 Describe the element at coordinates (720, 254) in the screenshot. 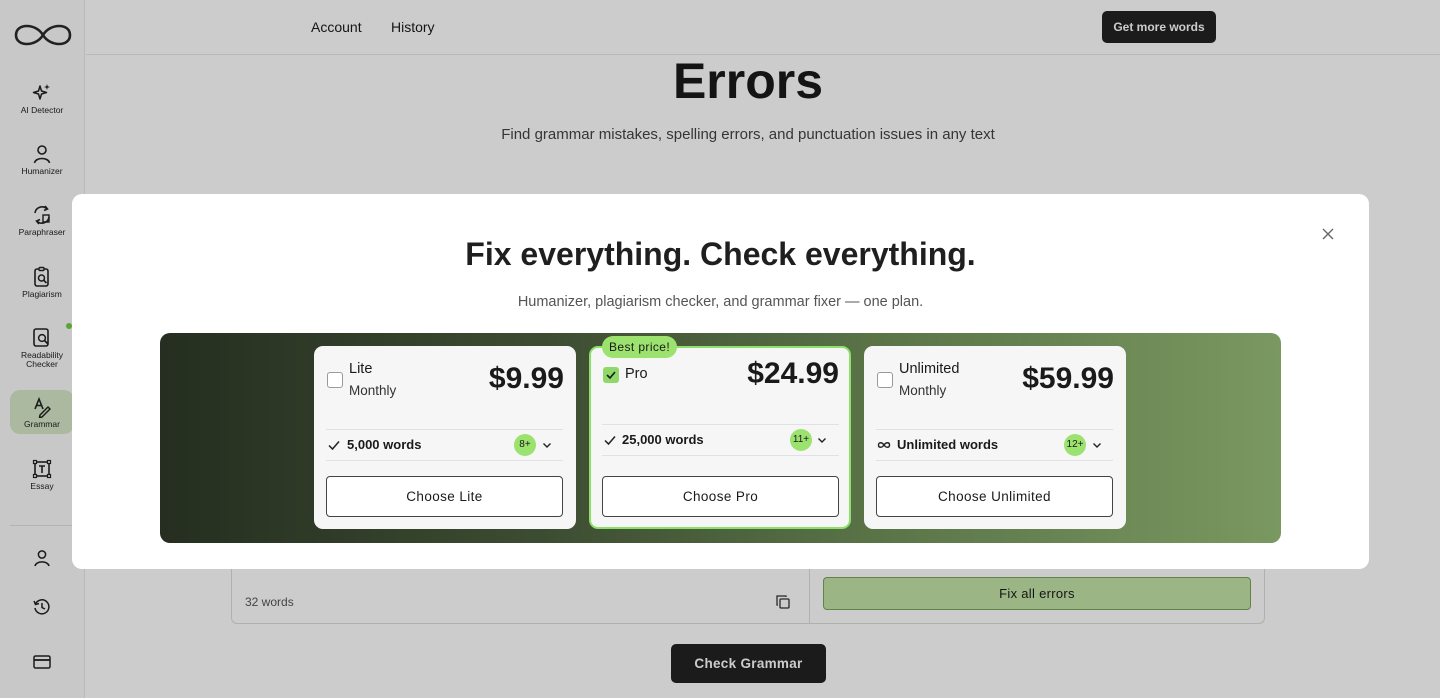

I see `modal-title: Fix everything. Check everything.` at that location.